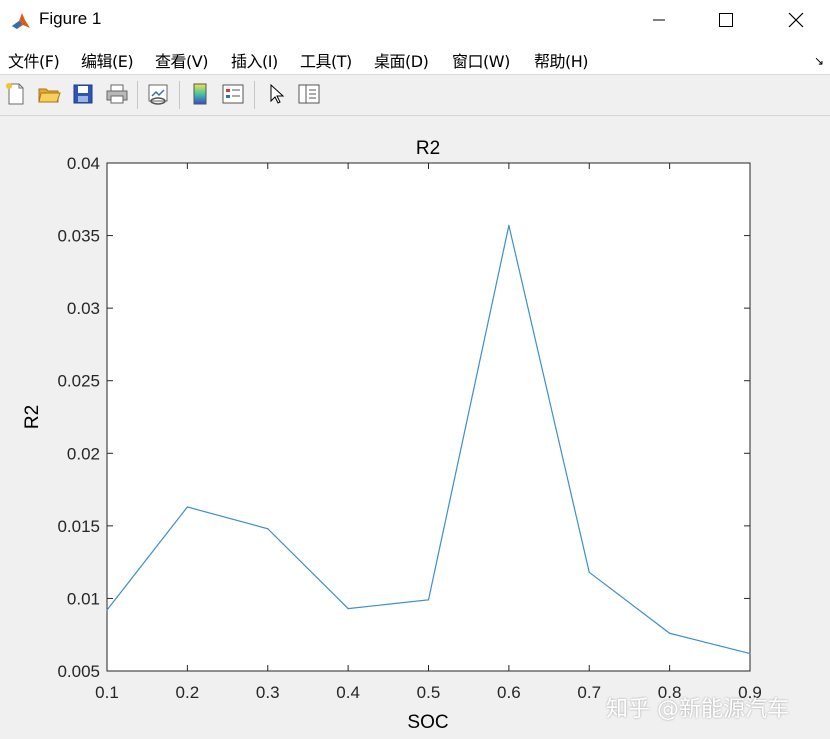 Image resolution: width=830 pixels, height=739 pixels. I want to click on x-axis-label: SOC, so click(427, 722).